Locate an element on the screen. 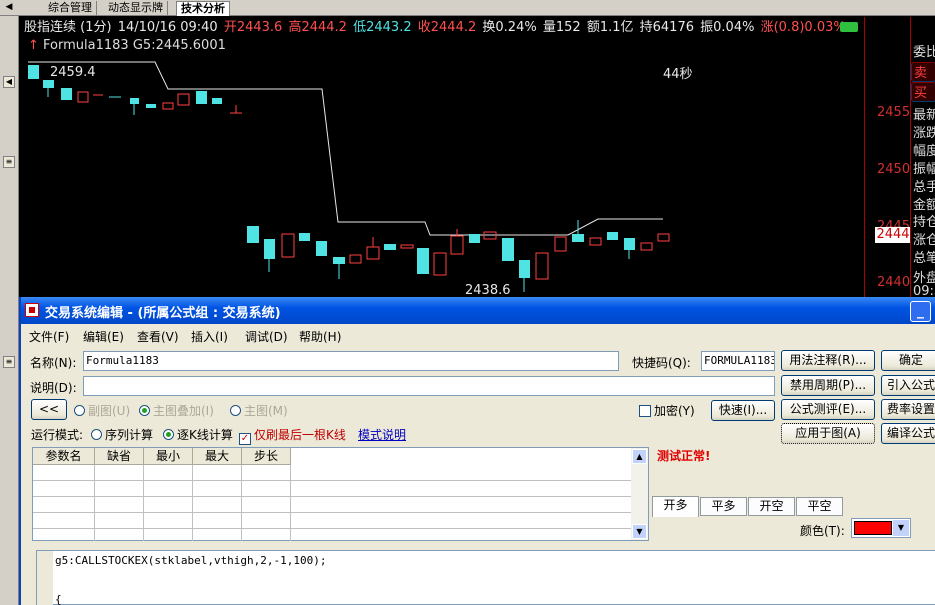 The height and width of the screenshot is (605, 935). run-mode-label: 运行模式: is located at coordinates (57, 435).